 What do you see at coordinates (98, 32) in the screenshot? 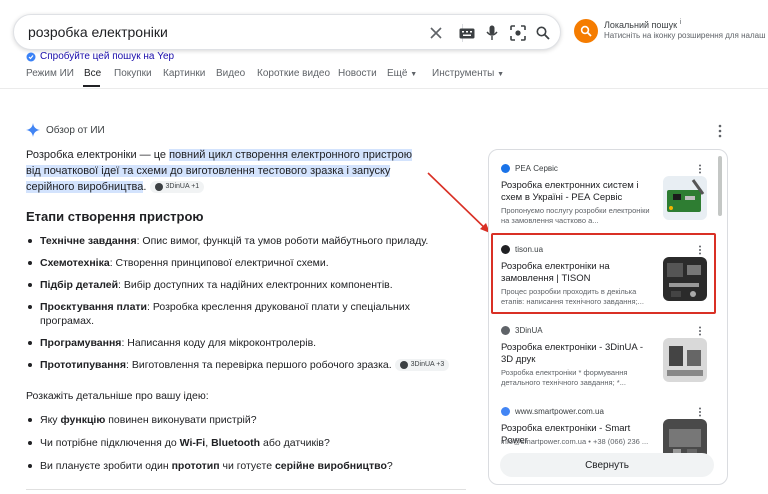
I see `search-input: розробка електроніки` at bounding box center [98, 32].